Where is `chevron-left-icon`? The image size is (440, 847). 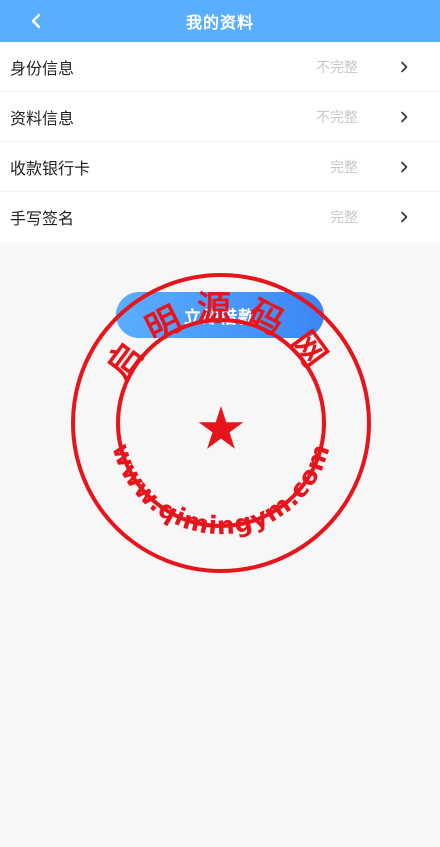 chevron-left-icon is located at coordinates (36, 21).